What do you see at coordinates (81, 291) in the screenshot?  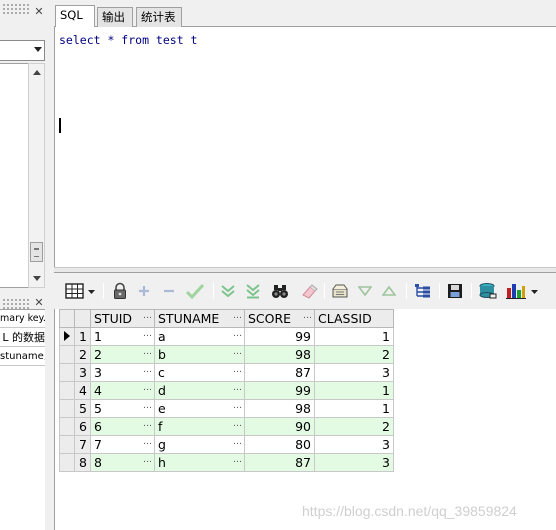 I see `grid-select-button` at bounding box center [81, 291].